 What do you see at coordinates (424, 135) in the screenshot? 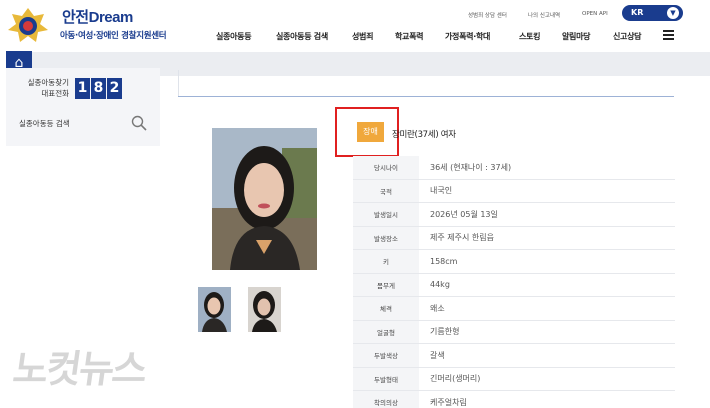
I see `person-name: 장미란(37세) 여자` at bounding box center [424, 135].